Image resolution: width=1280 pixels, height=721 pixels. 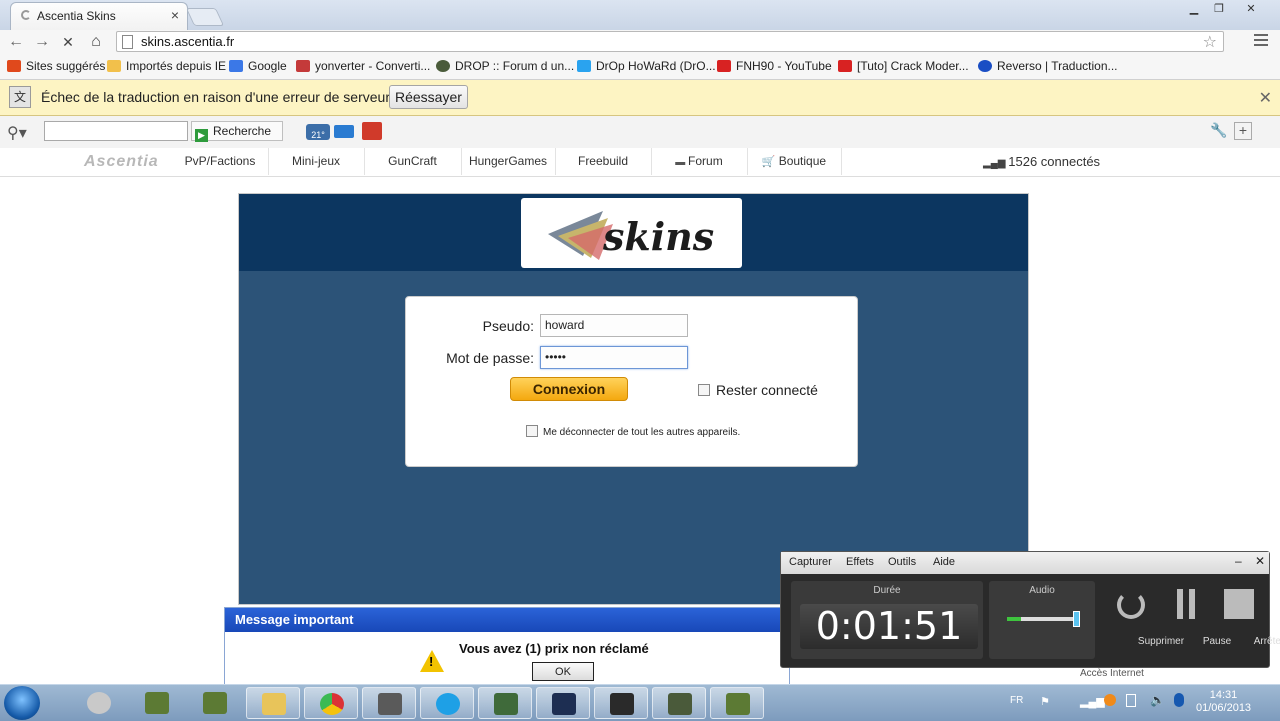 What do you see at coordinates (670, 41) in the screenshot?
I see `address-bar: skins.ascentia.fr ☆` at bounding box center [670, 41].